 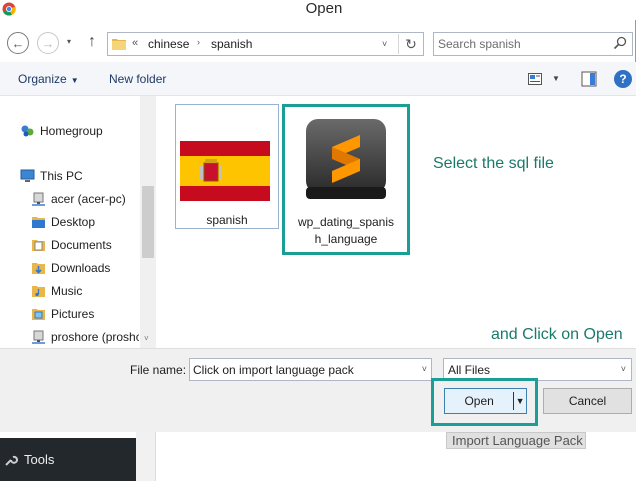 I want to click on file-name-field-label: File name:, so click(x=158, y=370).